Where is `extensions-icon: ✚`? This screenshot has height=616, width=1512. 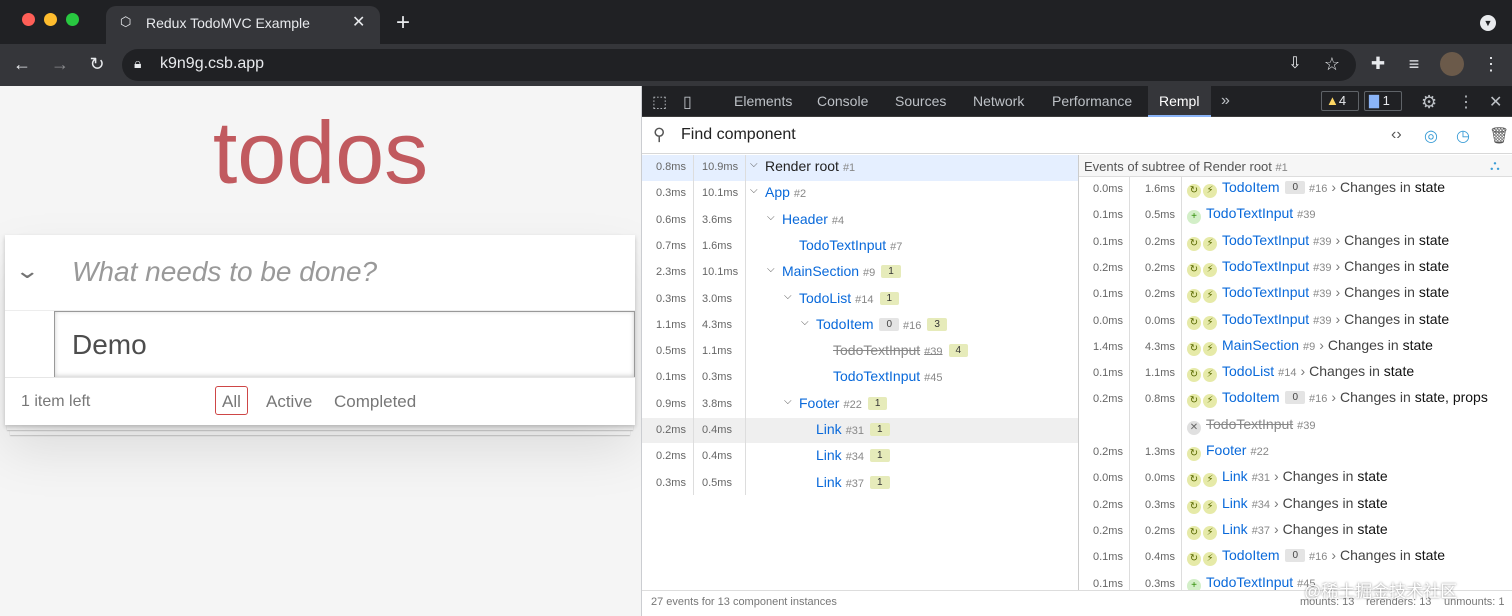 extensions-icon: ✚ is located at coordinates (1378, 64).